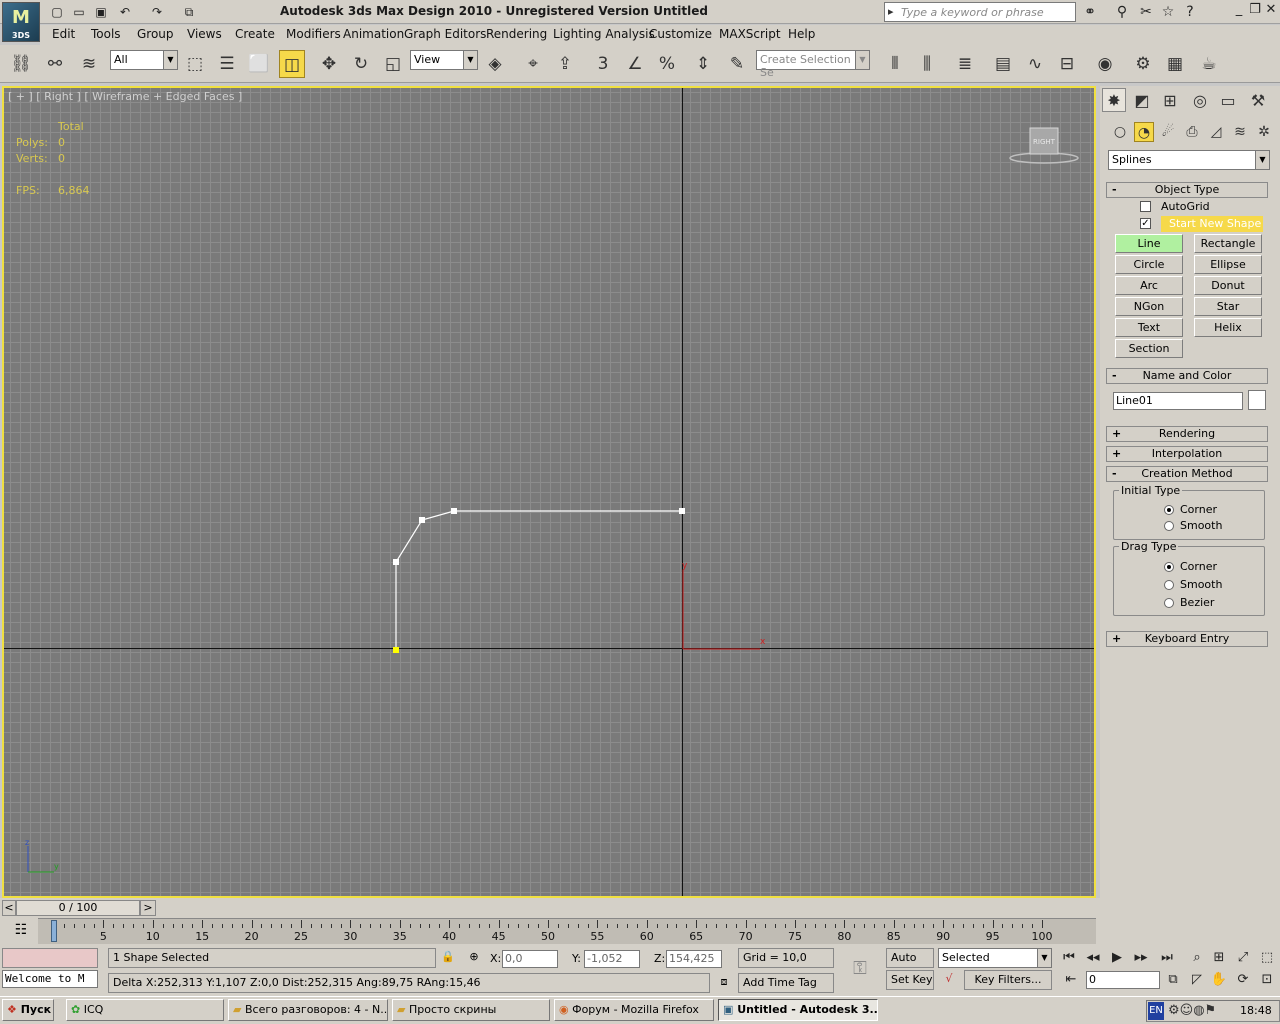 The height and width of the screenshot is (1024, 1280). I want to click on drag-bezier-radio, so click(1169, 603).